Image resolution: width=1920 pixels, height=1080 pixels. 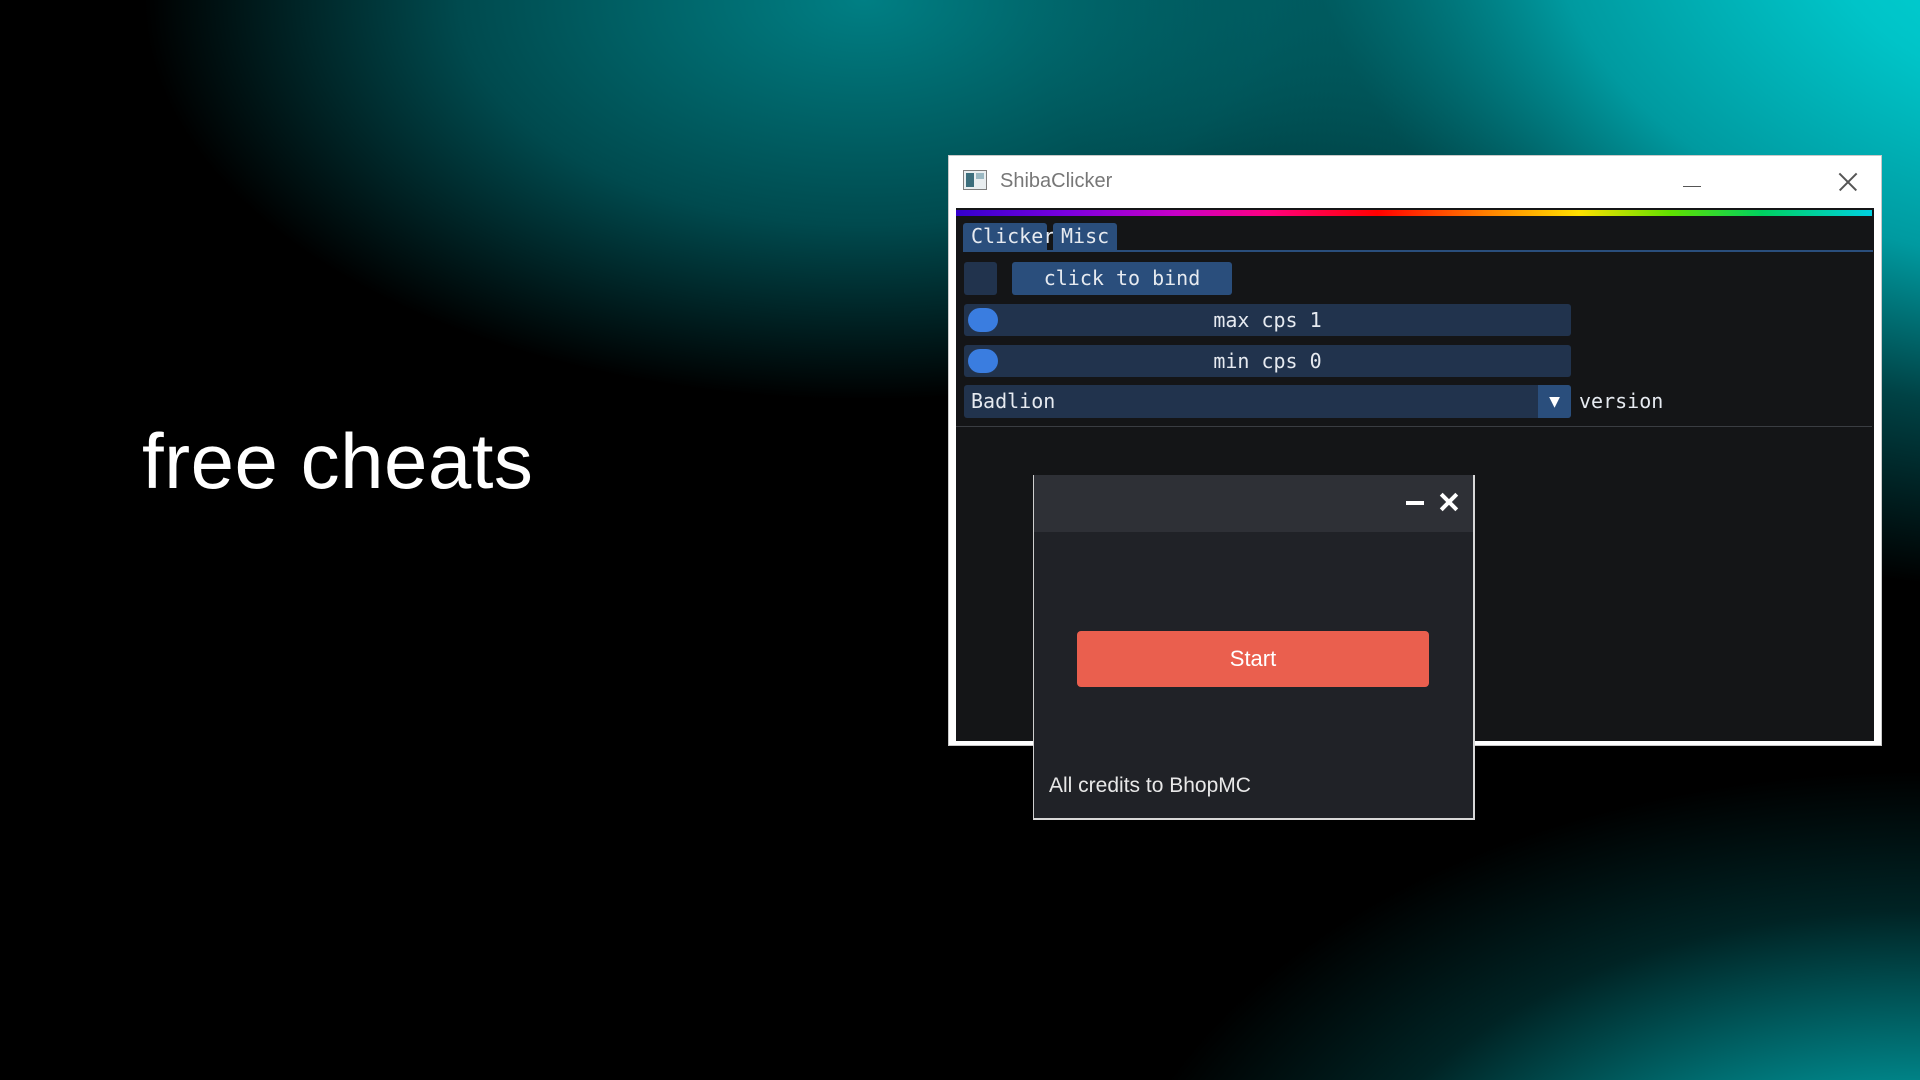 What do you see at coordinates (1414, 426) in the screenshot?
I see `divider` at bounding box center [1414, 426].